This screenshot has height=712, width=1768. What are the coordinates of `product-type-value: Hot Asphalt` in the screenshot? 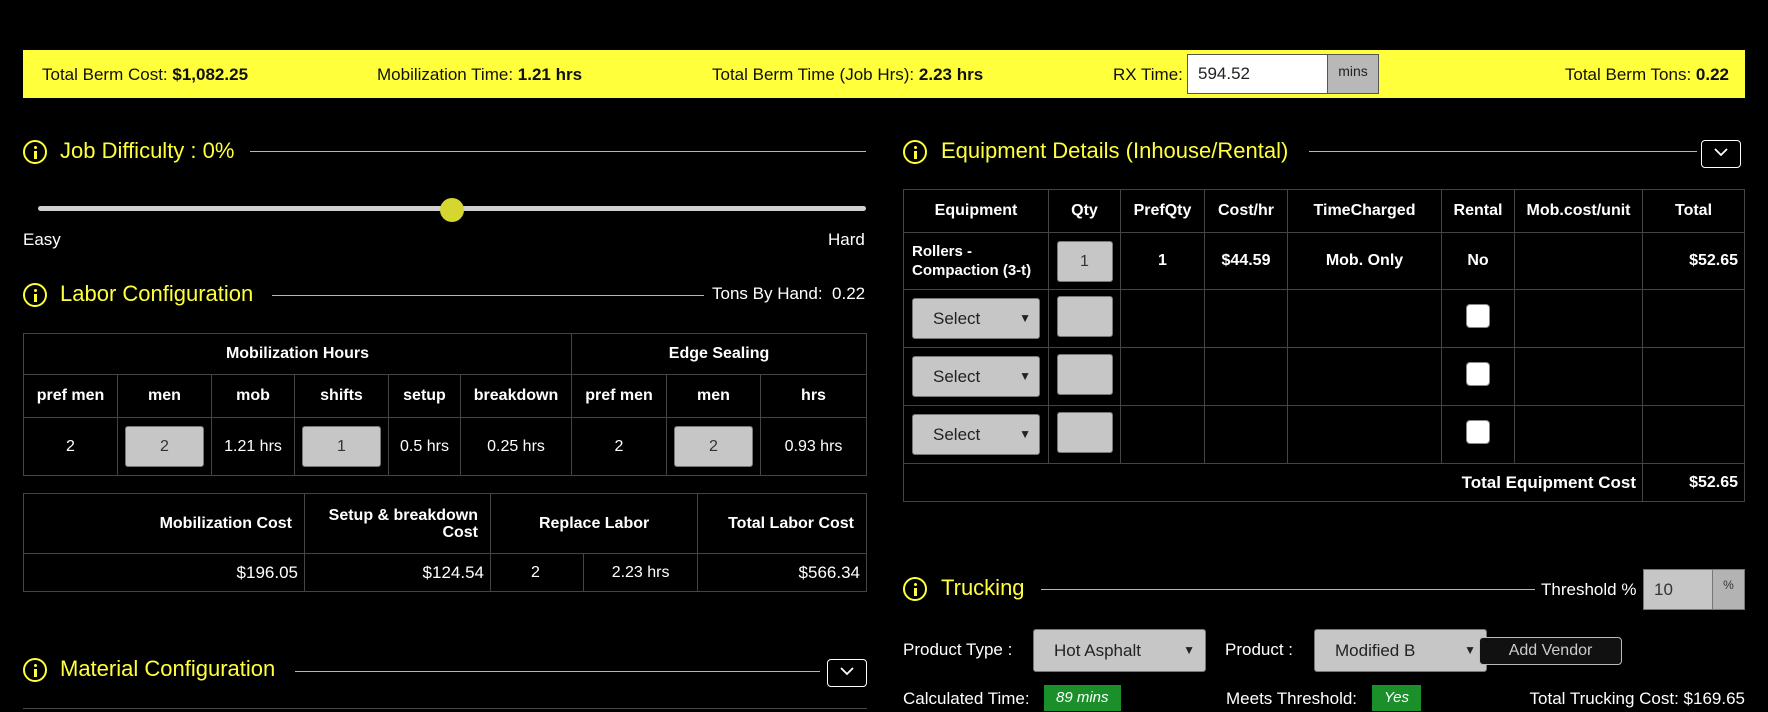 It's located at (1097, 650).